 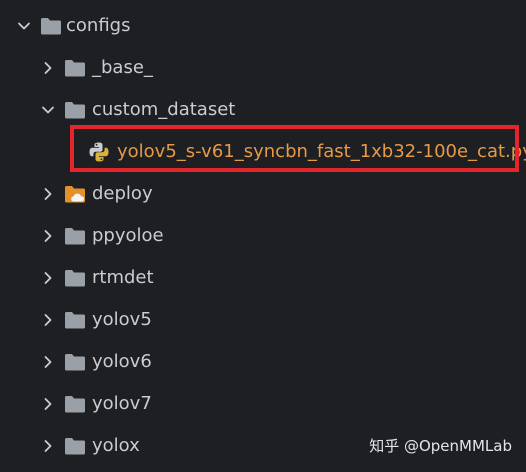 What do you see at coordinates (263, 362) in the screenshot?
I see `tree-item-yolov6: yolov6` at bounding box center [263, 362].